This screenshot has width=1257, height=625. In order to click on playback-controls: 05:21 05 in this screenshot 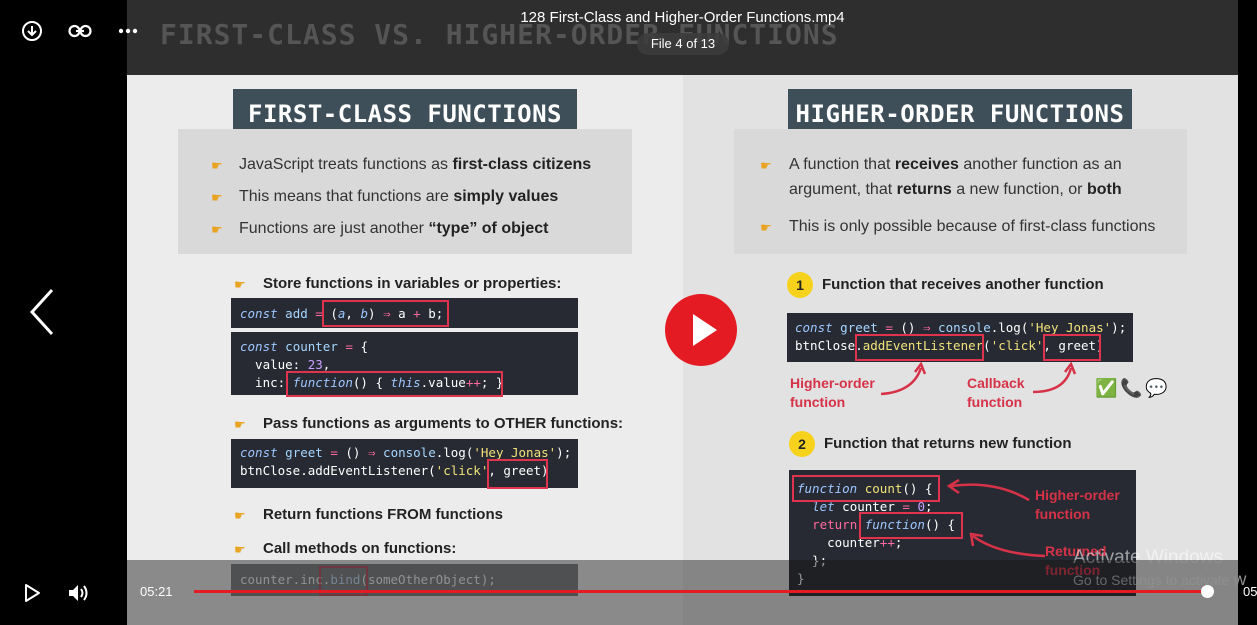, I will do `click(628, 592)`.